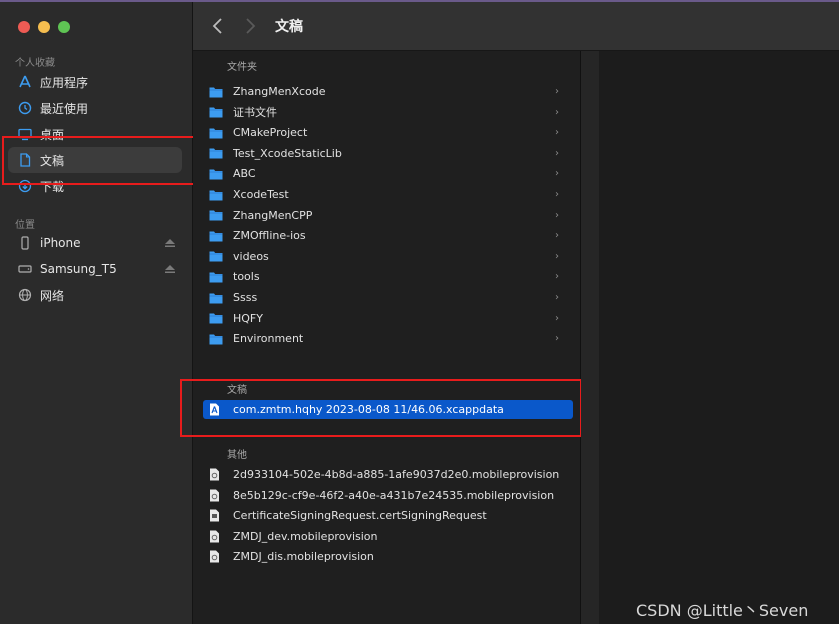  What do you see at coordinates (590, 337) in the screenshot?
I see `column-separator` at bounding box center [590, 337].